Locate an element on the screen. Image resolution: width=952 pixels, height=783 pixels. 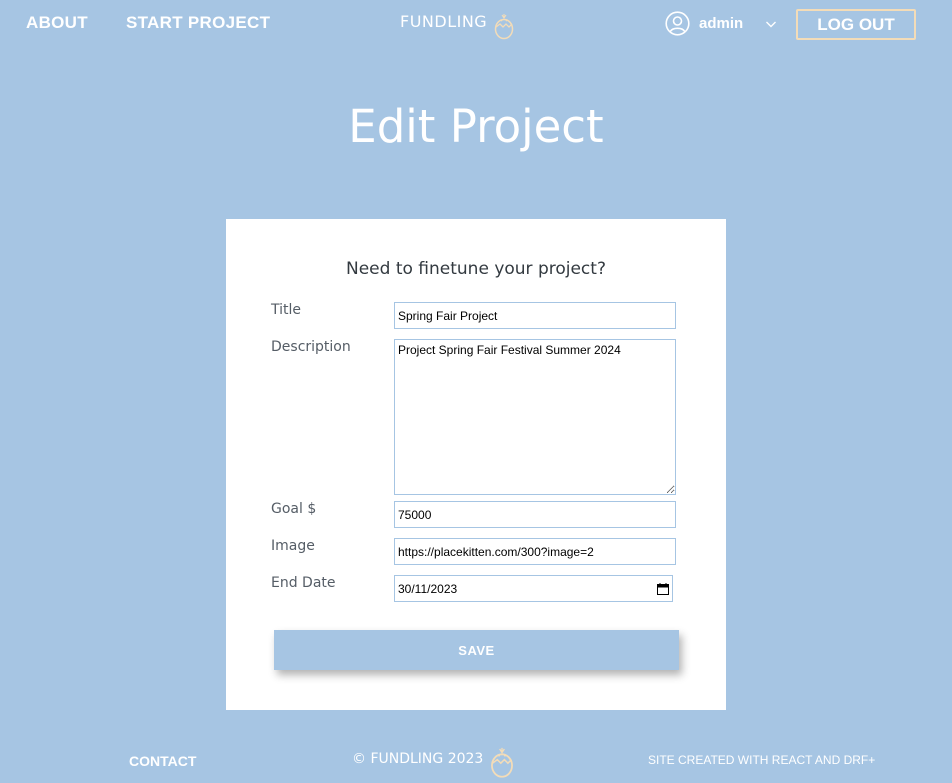
footer-credit: SITE CREATED WITH REACT AND DRF+ is located at coordinates (762, 760).